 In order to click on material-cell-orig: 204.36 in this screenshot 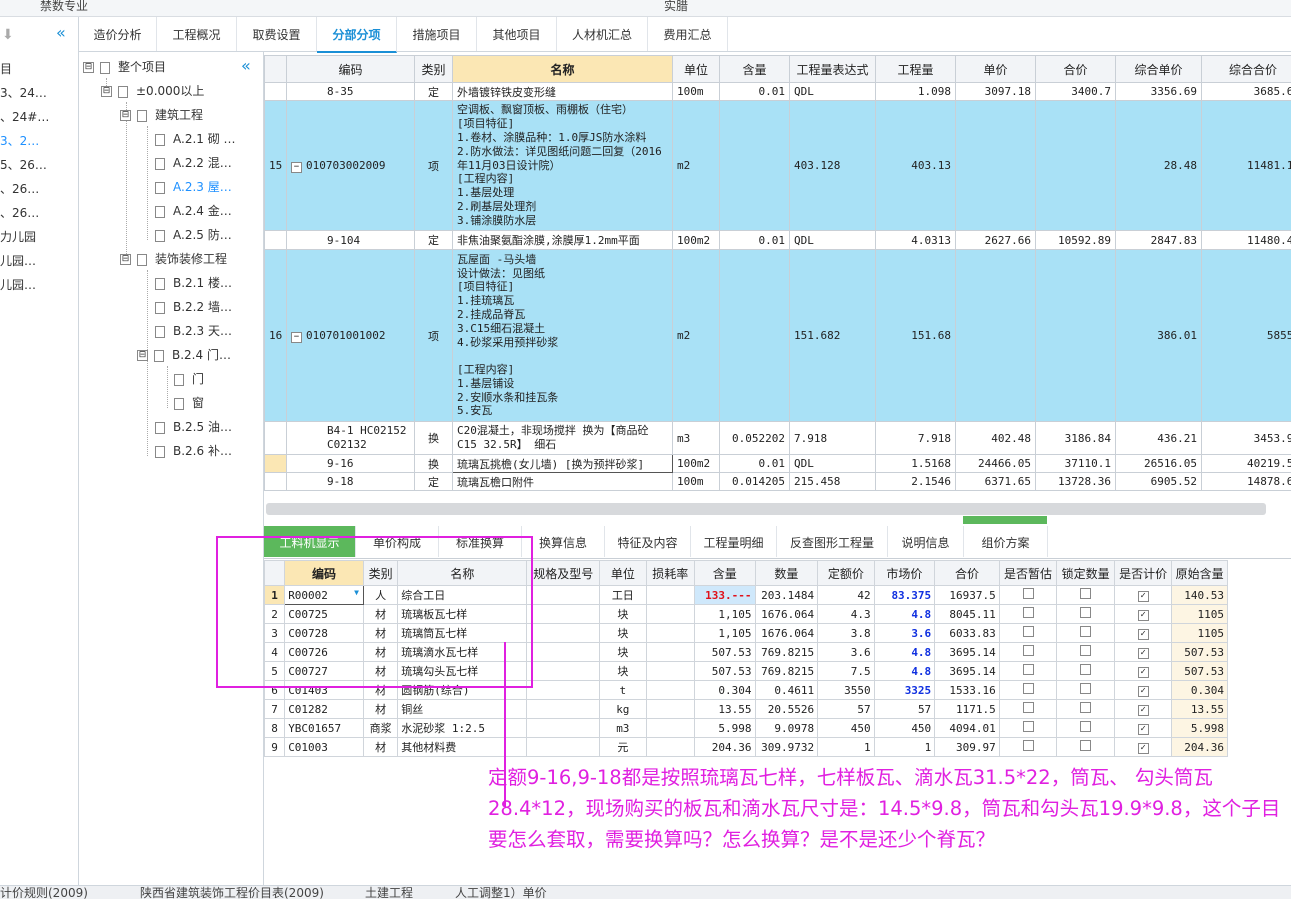, I will do `click(1200, 747)`.